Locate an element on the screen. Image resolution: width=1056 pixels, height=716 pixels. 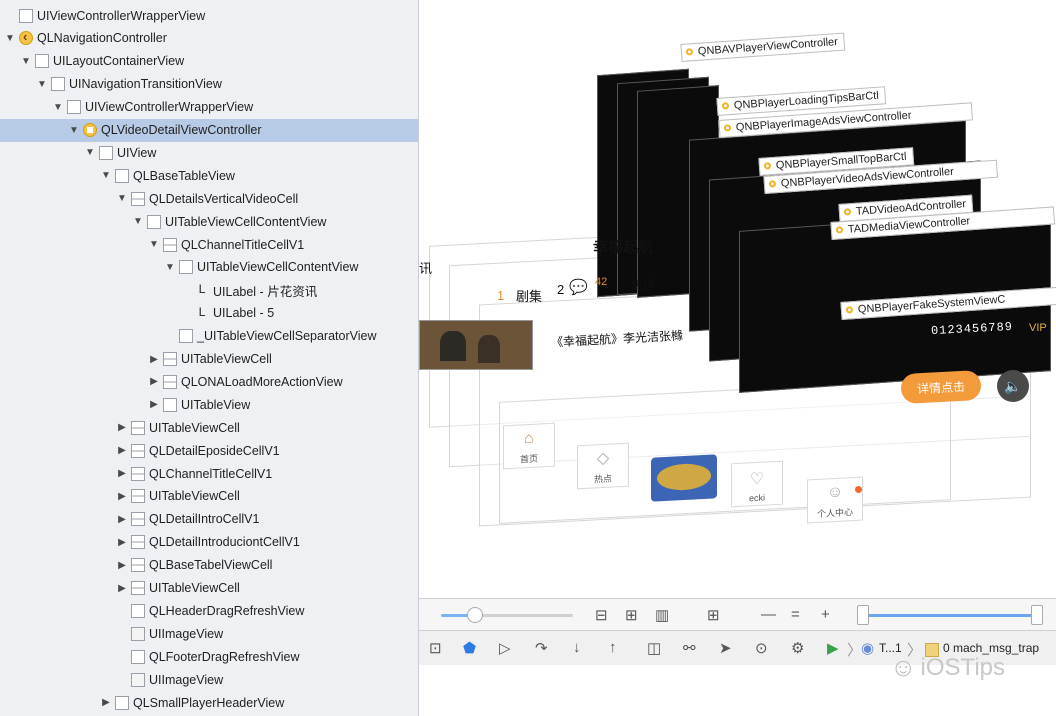
tree-node: ▼ UINavigationTransitionView is located at coordinates (209, 84).